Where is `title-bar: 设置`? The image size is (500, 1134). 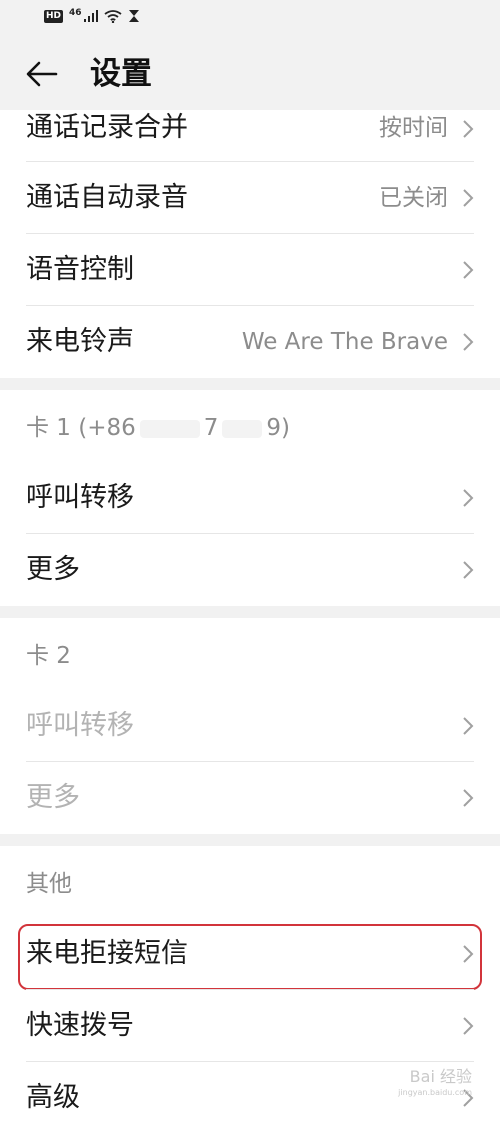 title-bar: 设置 is located at coordinates (250, 73).